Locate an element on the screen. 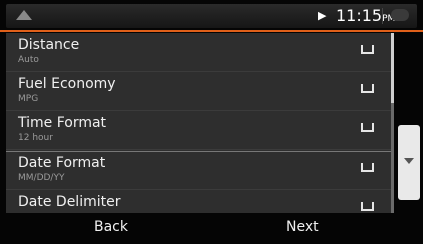 Image resolution: width=423 pixels, height=244 pixels. status-bar: ▶ 11:15PM is located at coordinates (211, 16).